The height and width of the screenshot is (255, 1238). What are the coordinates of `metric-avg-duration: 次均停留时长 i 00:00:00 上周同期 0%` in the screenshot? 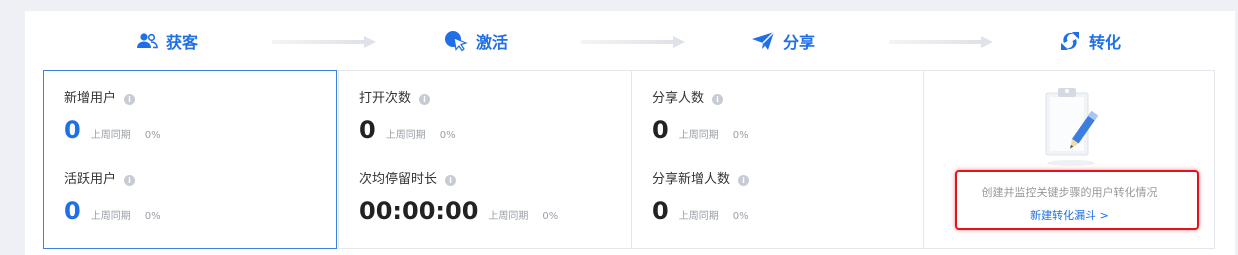 It's located at (458, 197).